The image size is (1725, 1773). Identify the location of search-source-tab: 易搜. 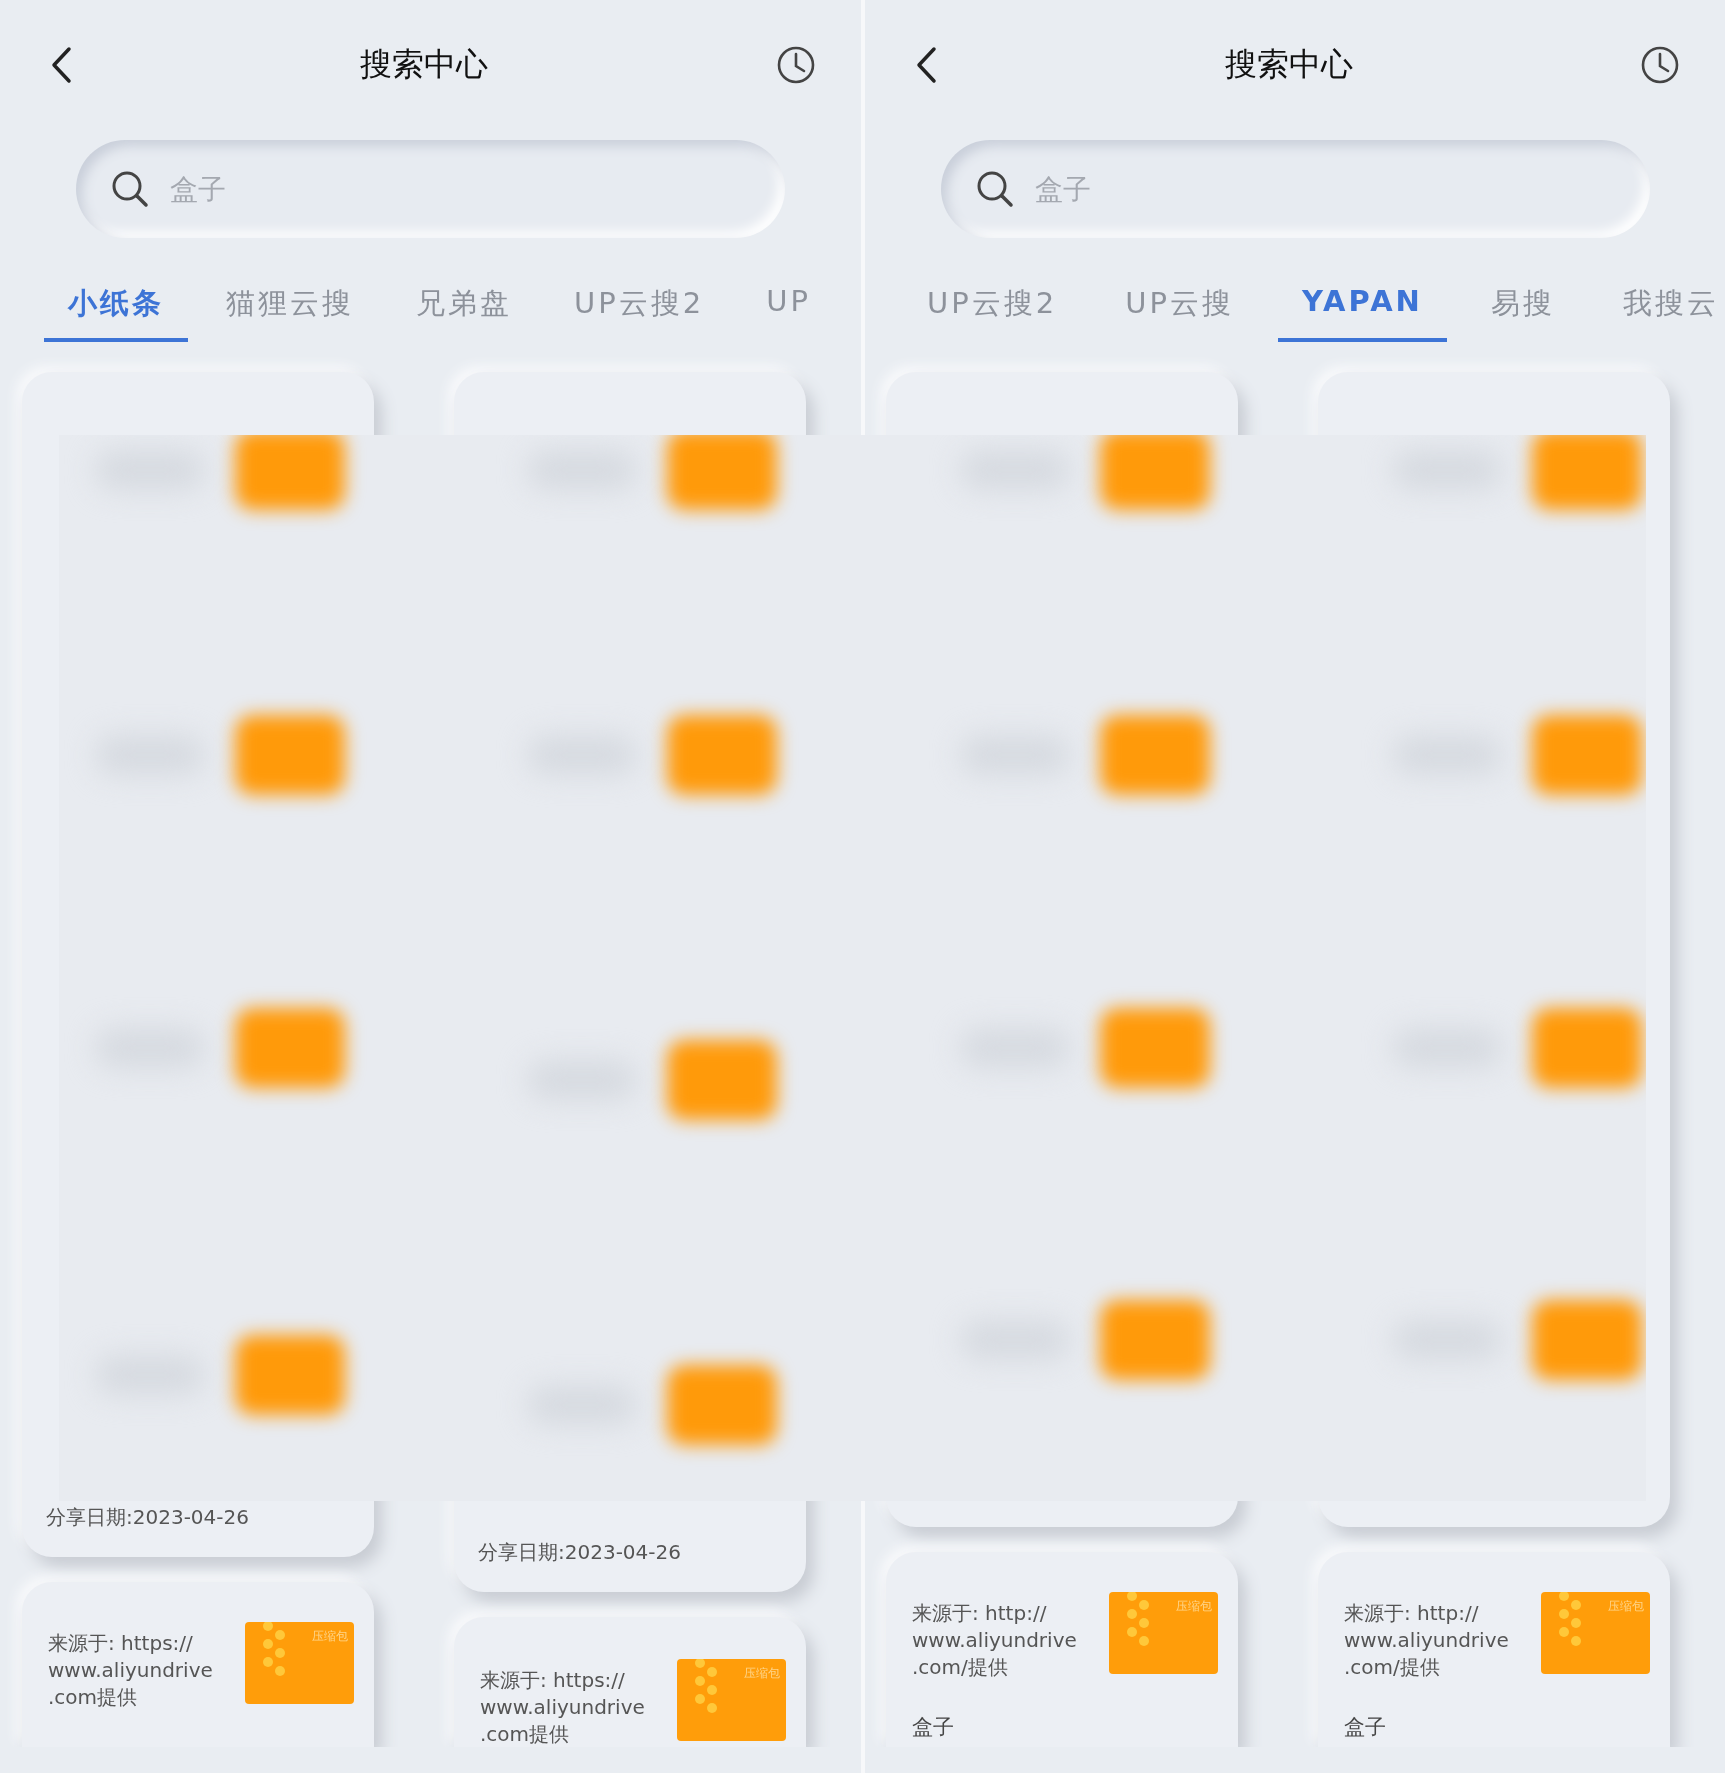
(1522, 310).